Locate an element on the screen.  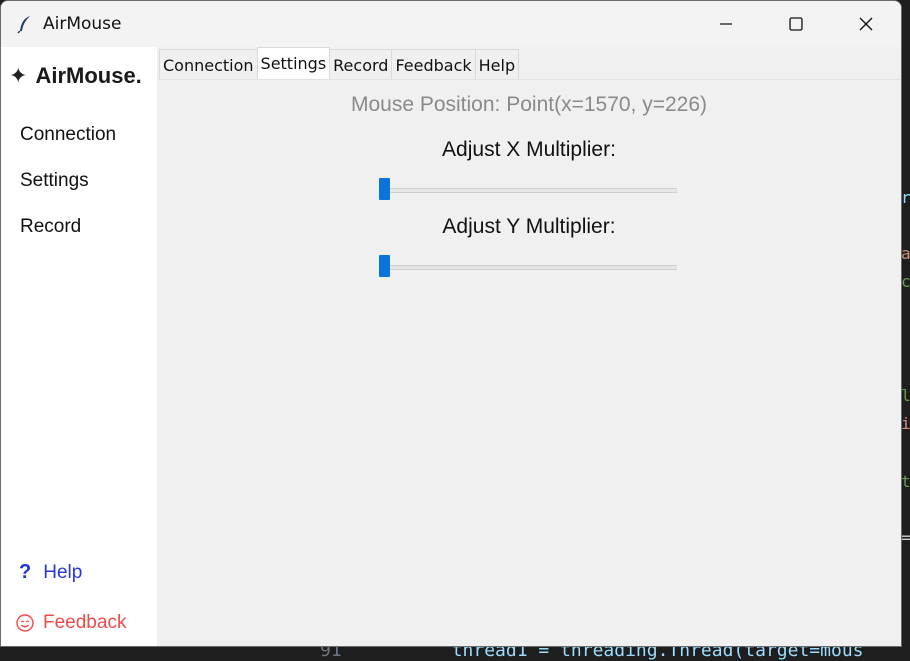
feather-icon is located at coordinates (23, 25).